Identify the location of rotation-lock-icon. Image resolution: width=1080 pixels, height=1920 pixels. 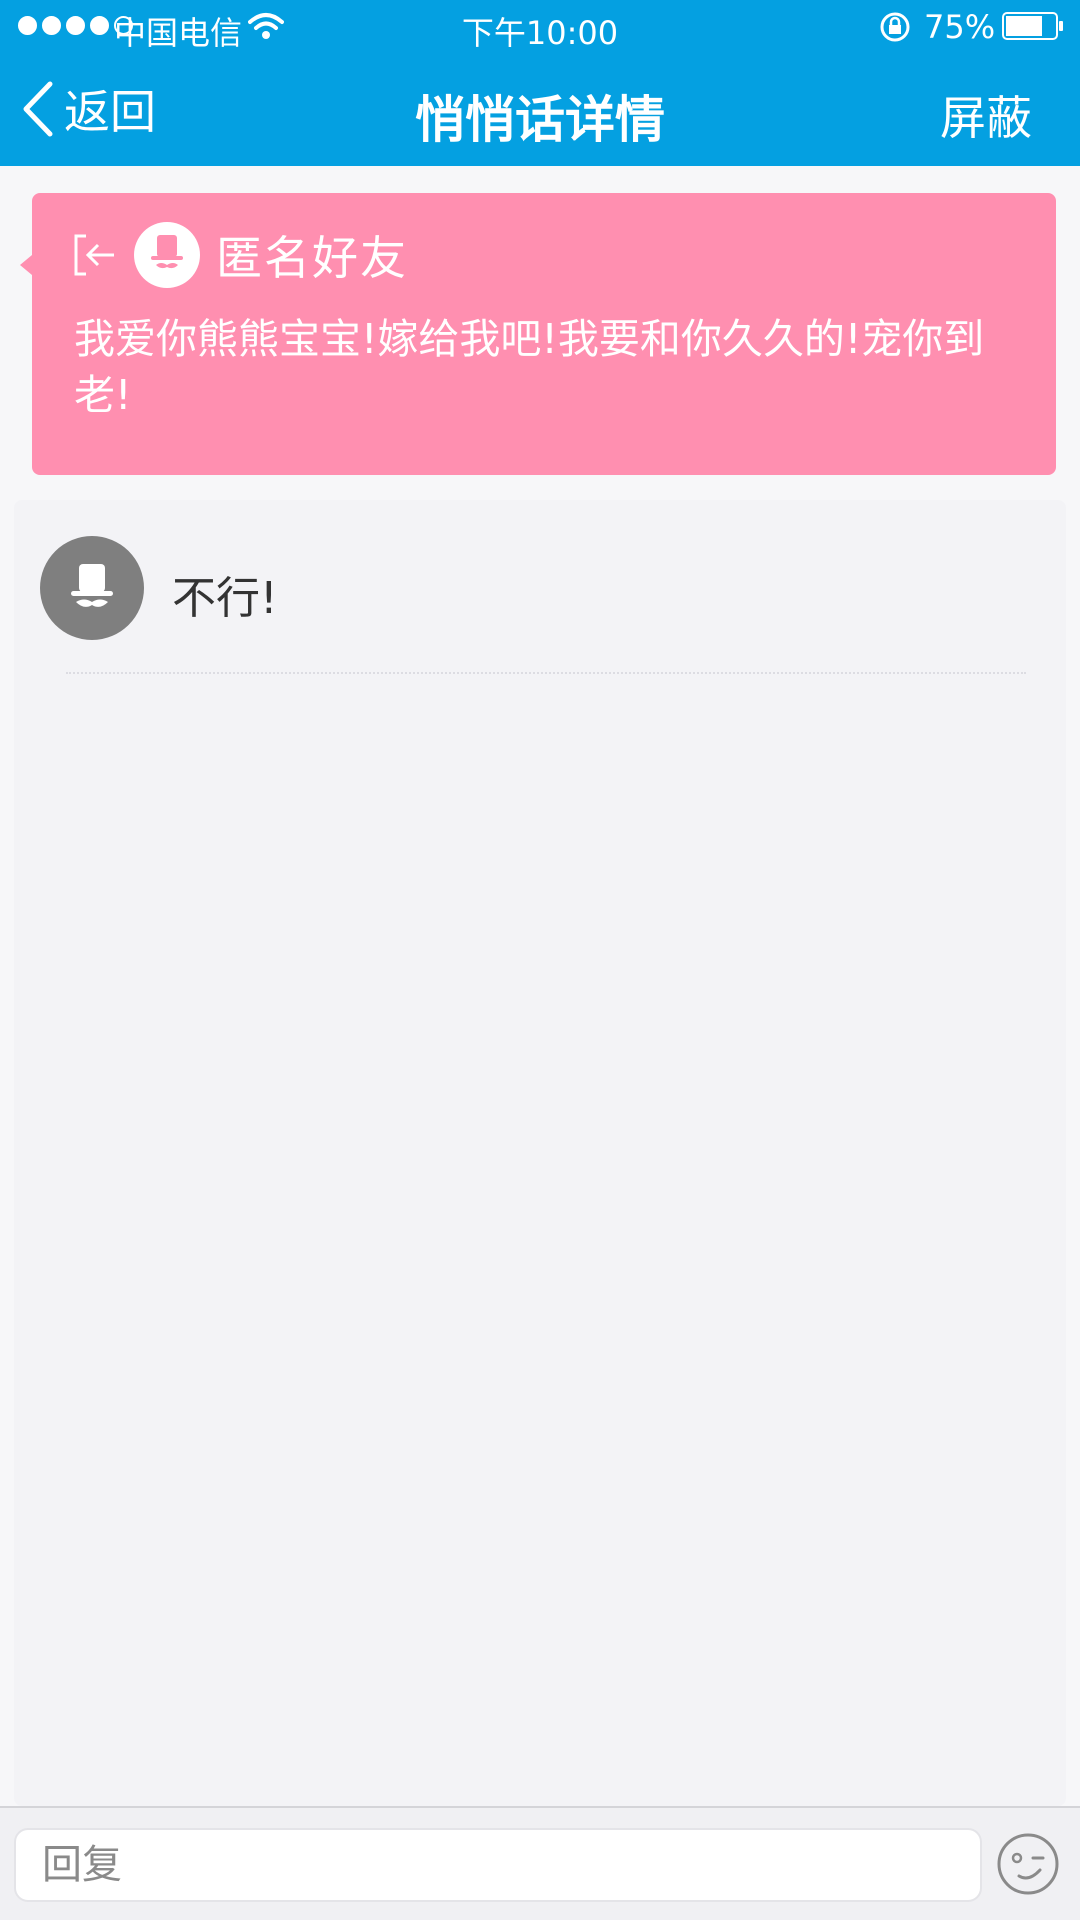
(895, 27).